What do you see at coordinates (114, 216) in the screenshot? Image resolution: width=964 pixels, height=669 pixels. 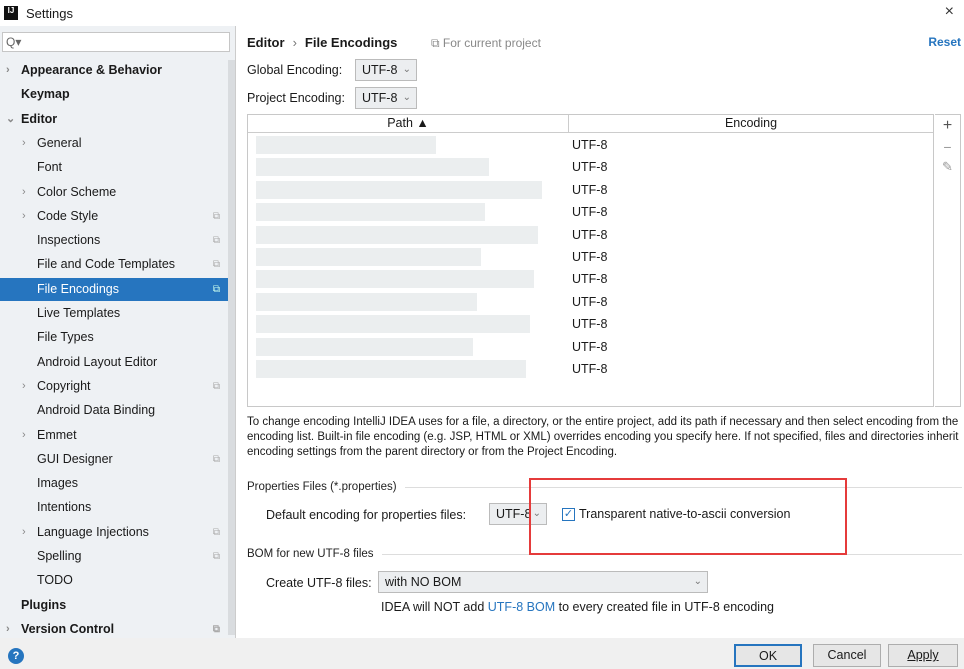 I see `sidebar-item: › Code Style ⧉` at bounding box center [114, 216].